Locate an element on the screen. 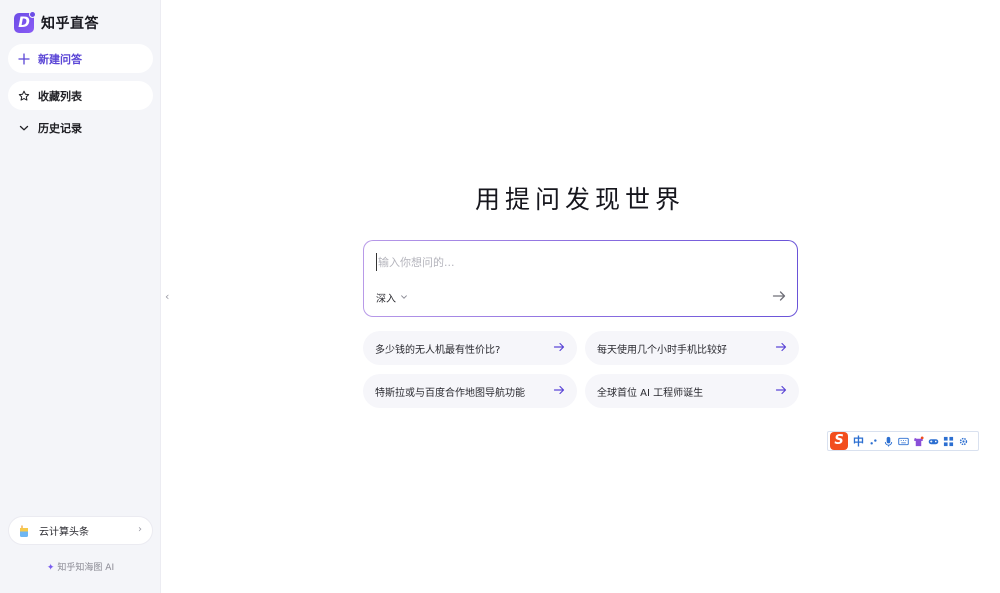 Image resolution: width=1000 pixels, height=593 pixels. punctuation-icon is located at coordinates (873, 441).